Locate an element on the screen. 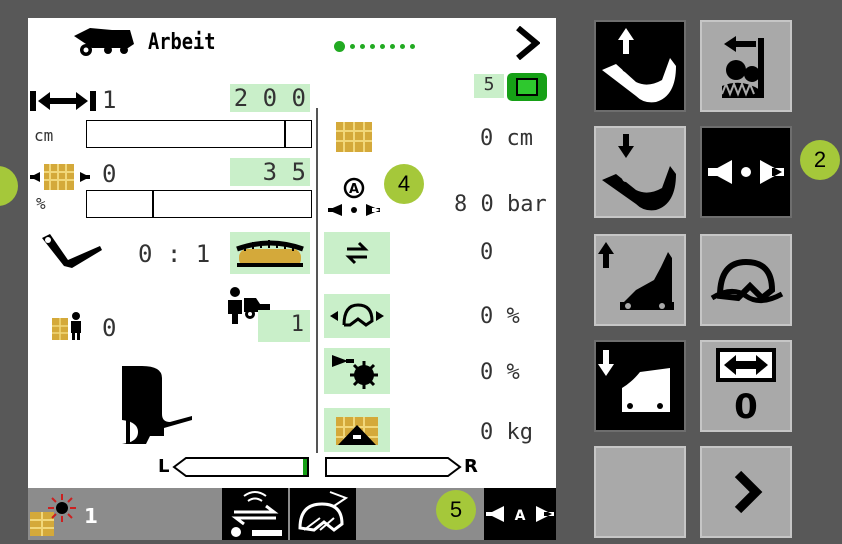 The width and height of the screenshot is (842, 544). terminal-icon is located at coordinates (527, 87).